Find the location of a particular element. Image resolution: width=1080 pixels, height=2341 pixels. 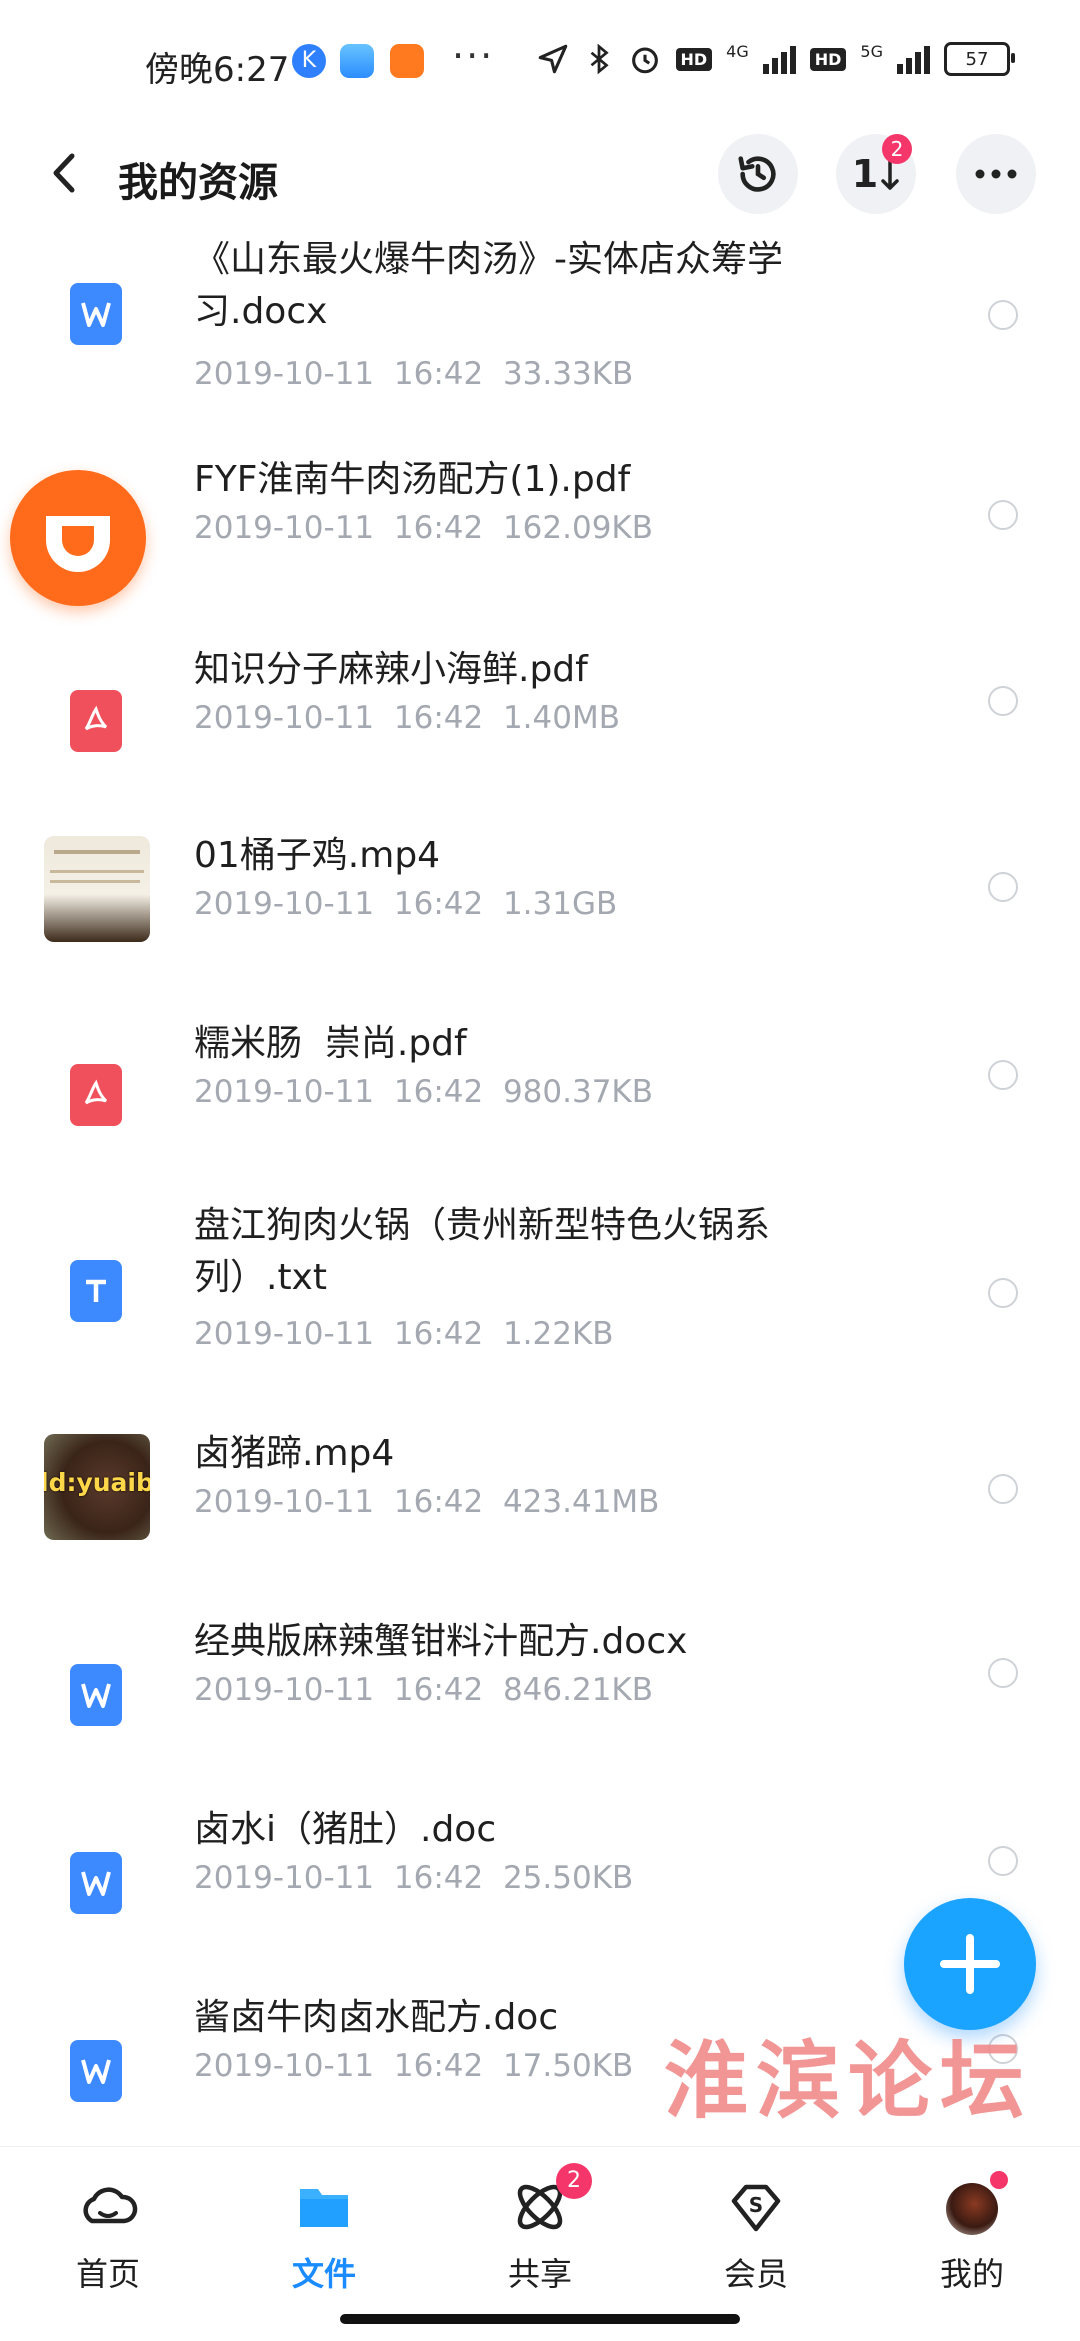

file-name: 糯米肠 崇尚.pdf is located at coordinates (330, 1043).